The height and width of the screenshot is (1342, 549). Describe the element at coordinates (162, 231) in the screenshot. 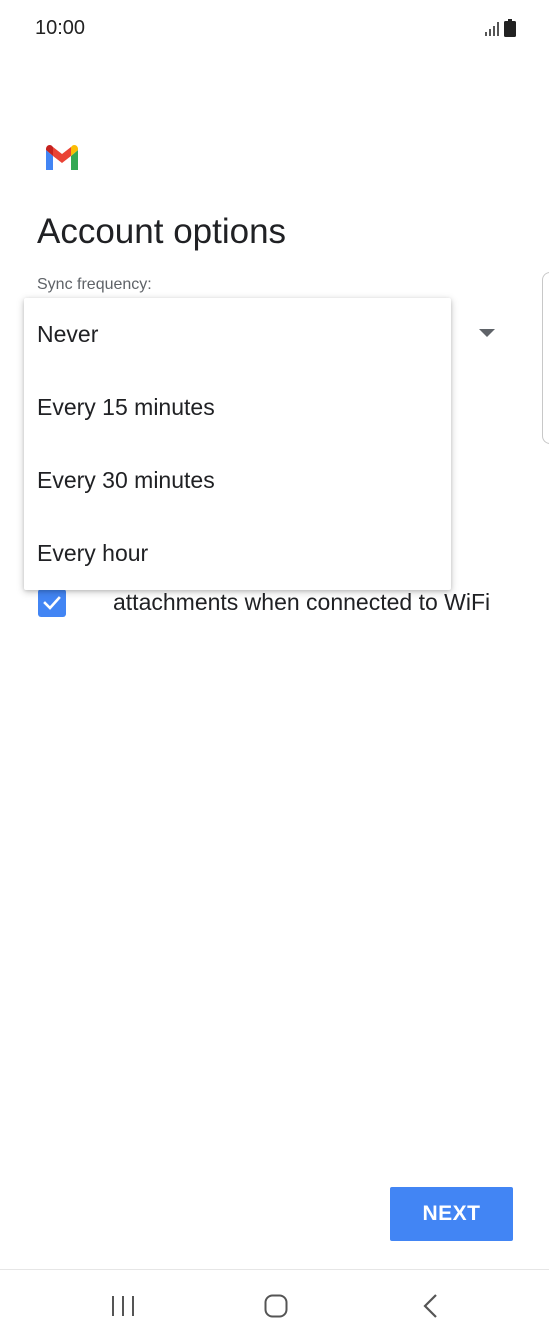

I see `page-title: Account options` at that location.